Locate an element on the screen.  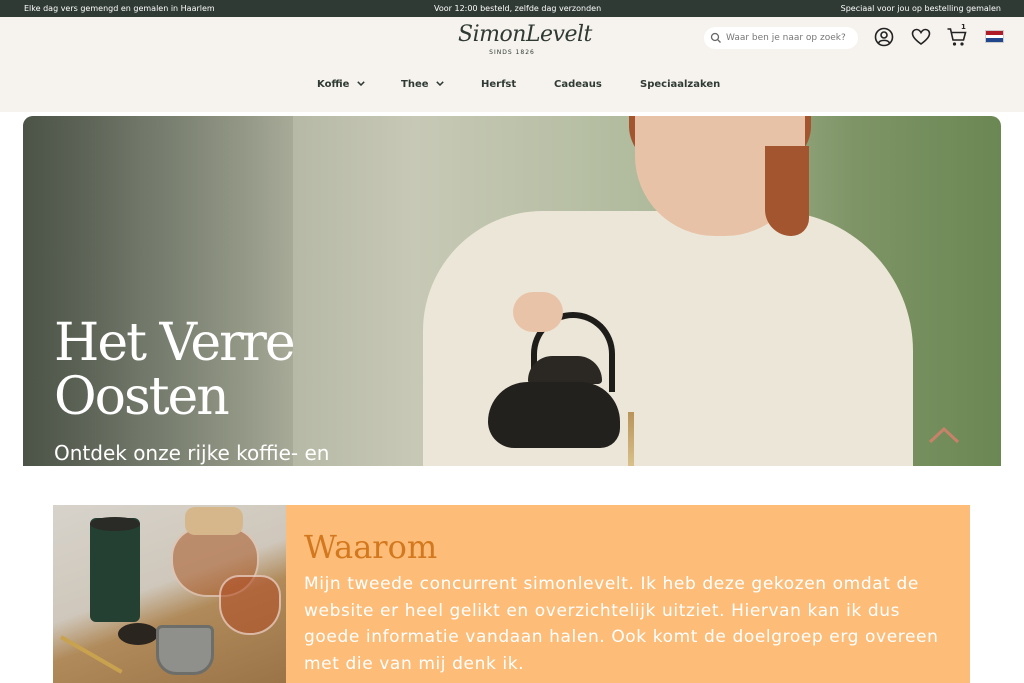
site-header: SimonLevelt SINDS 1826 1 Koffie Thee is located at coordinates (512, 64).